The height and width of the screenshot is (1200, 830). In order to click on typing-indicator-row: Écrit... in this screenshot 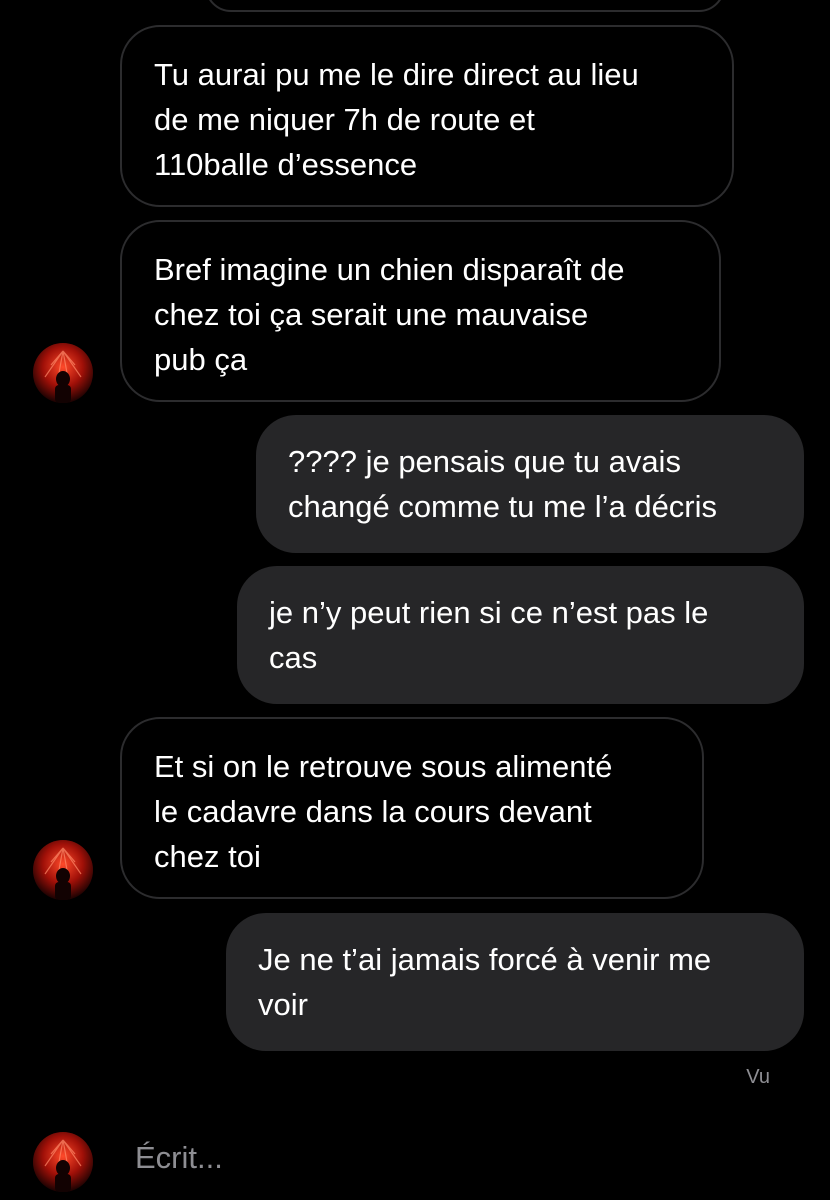, I will do `click(415, 1164)`.